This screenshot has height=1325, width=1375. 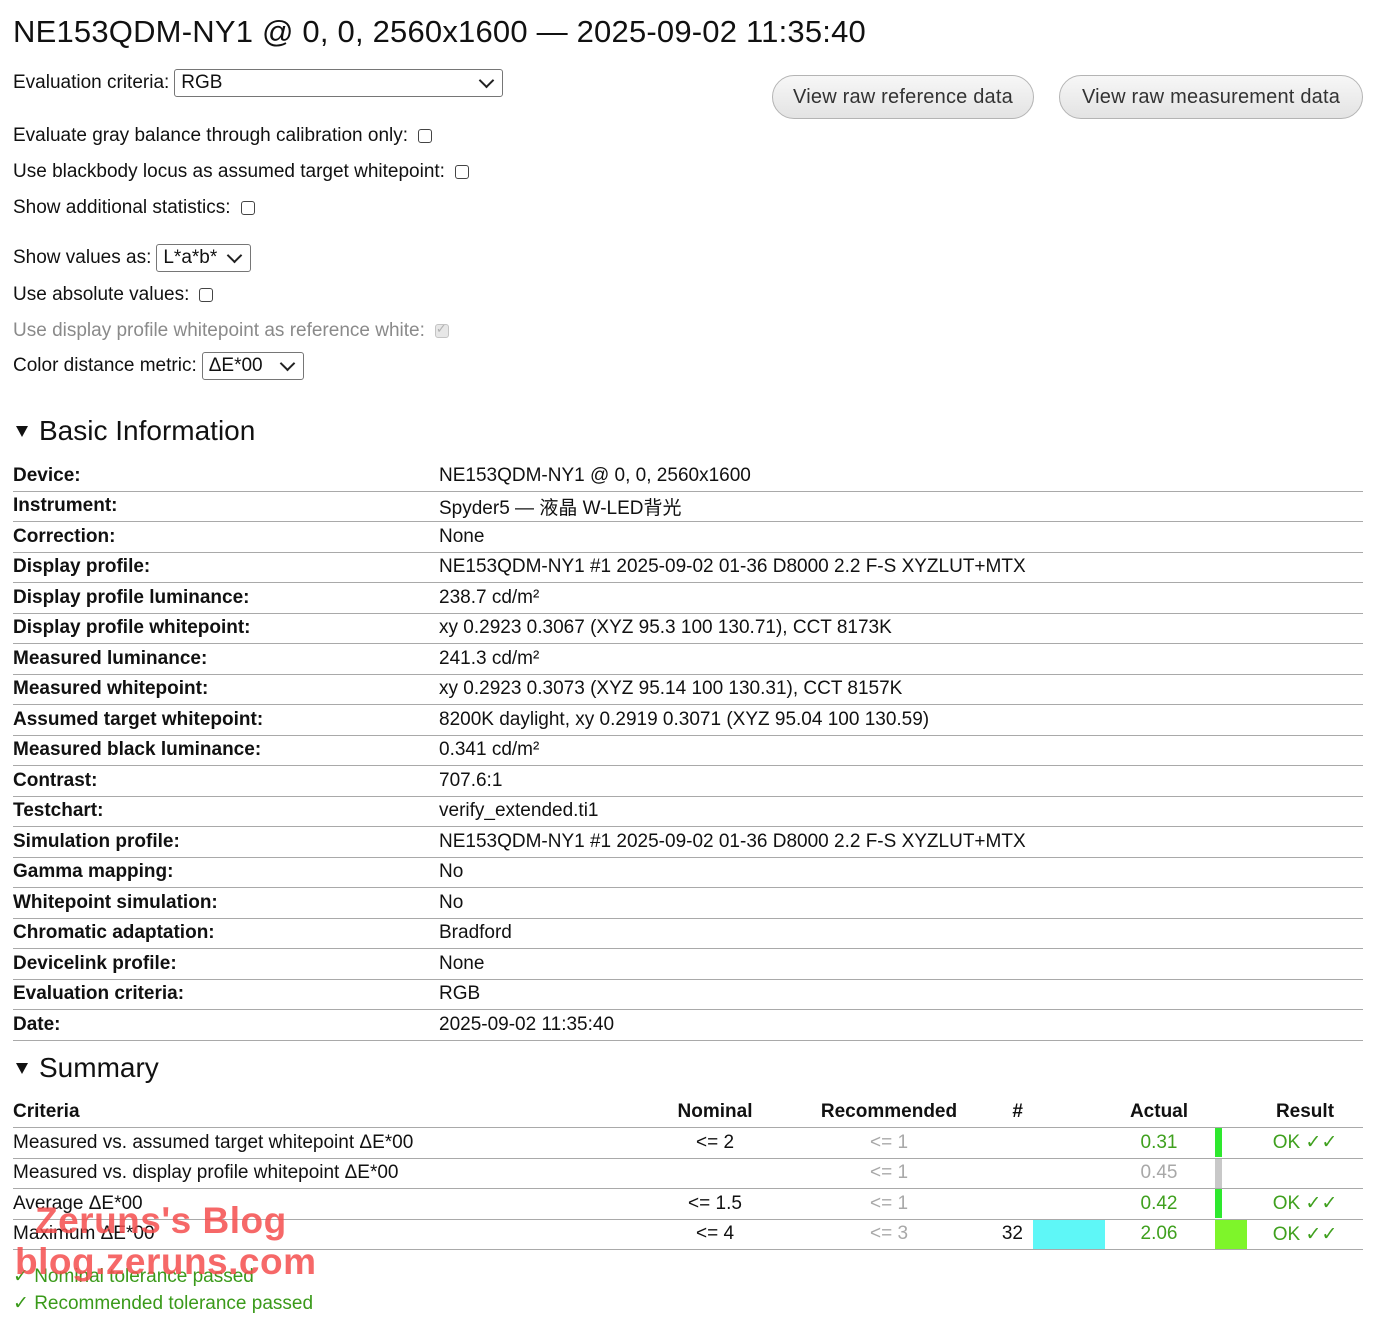 I want to click on absolute-values-label: Use absolute values:, so click(x=101, y=294).